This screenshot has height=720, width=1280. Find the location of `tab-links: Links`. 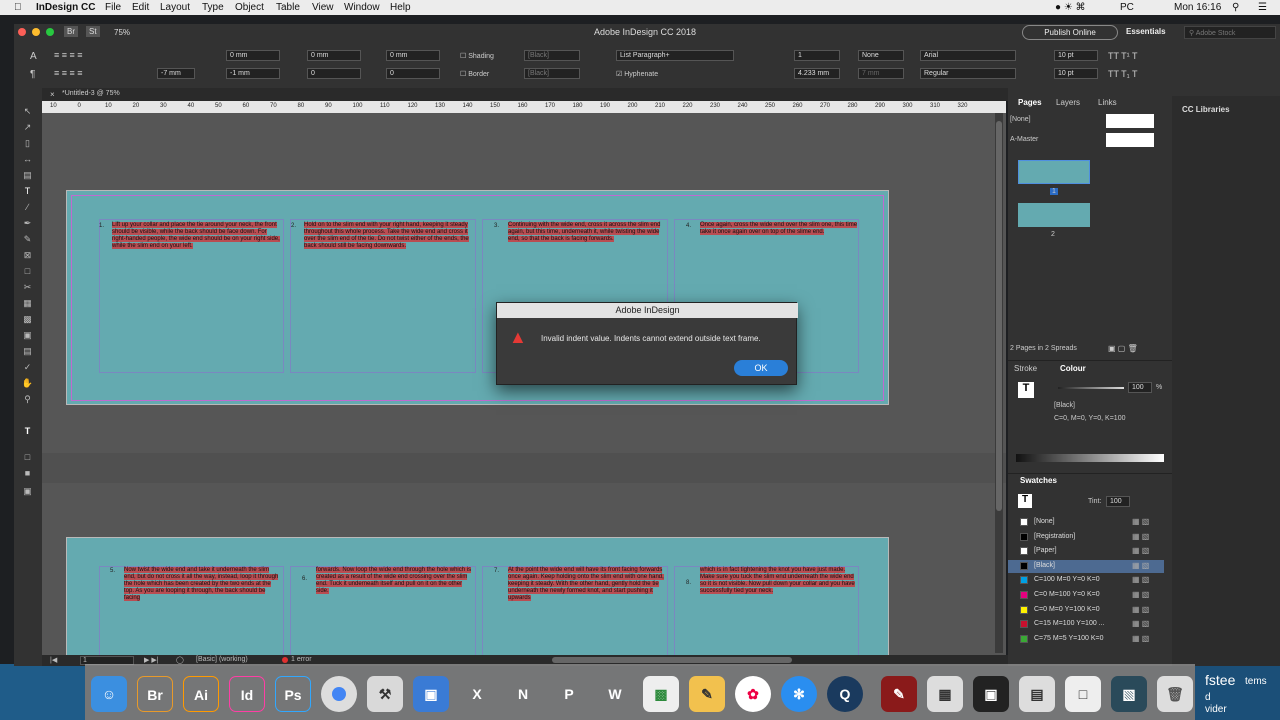

tab-links: Links is located at coordinates (1107, 102).